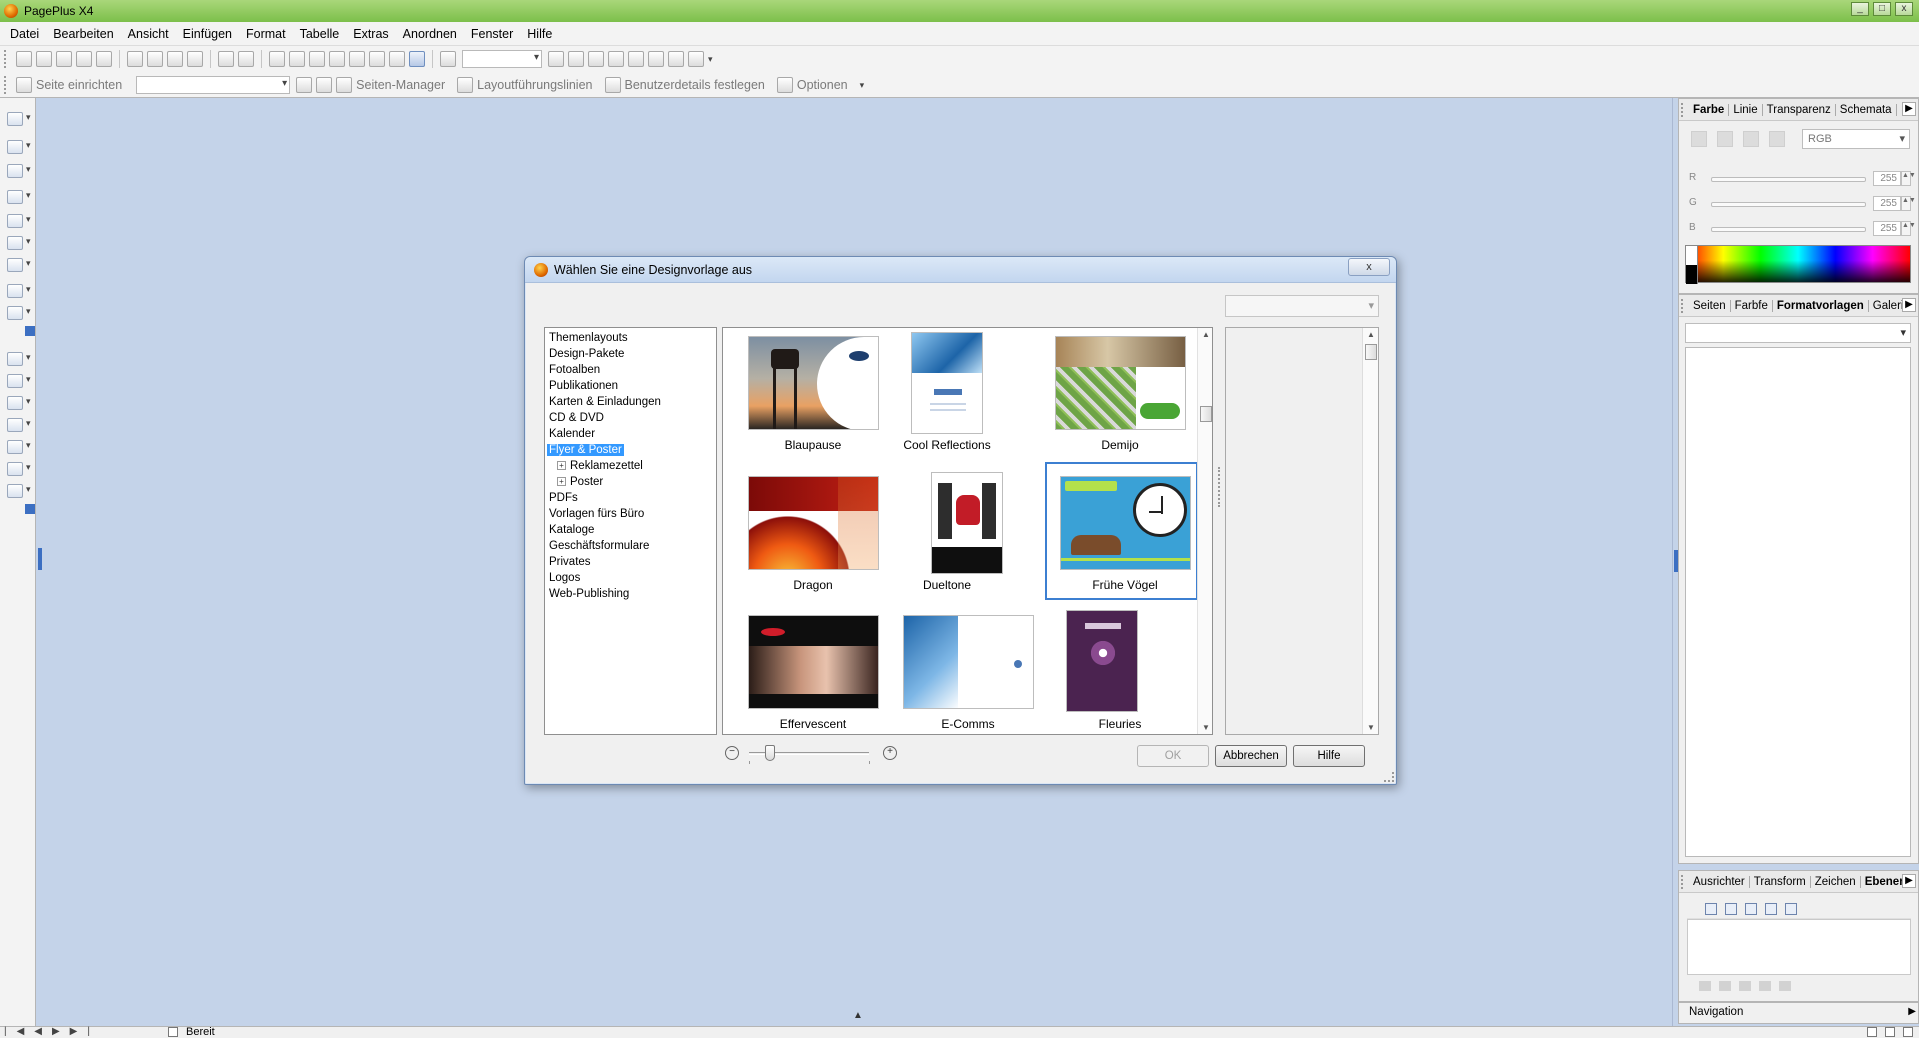 This screenshot has height=1038, width=1919. I want to click on category-themenlayouts: Themenlayouts, so click(632, 338).